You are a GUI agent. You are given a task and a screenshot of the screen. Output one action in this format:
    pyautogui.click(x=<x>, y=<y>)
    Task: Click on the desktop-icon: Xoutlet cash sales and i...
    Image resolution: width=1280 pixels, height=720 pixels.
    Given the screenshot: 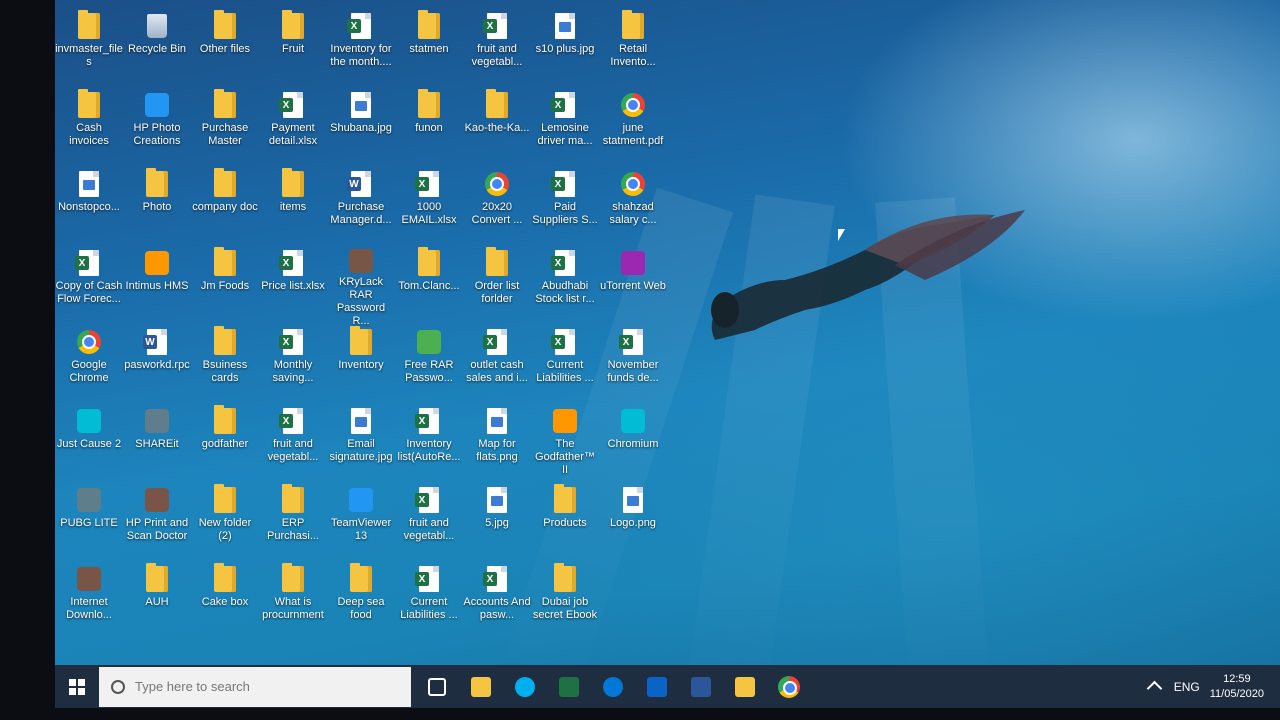 What is the action you would take?
    pyautogui.click(x=497, y=363)
    